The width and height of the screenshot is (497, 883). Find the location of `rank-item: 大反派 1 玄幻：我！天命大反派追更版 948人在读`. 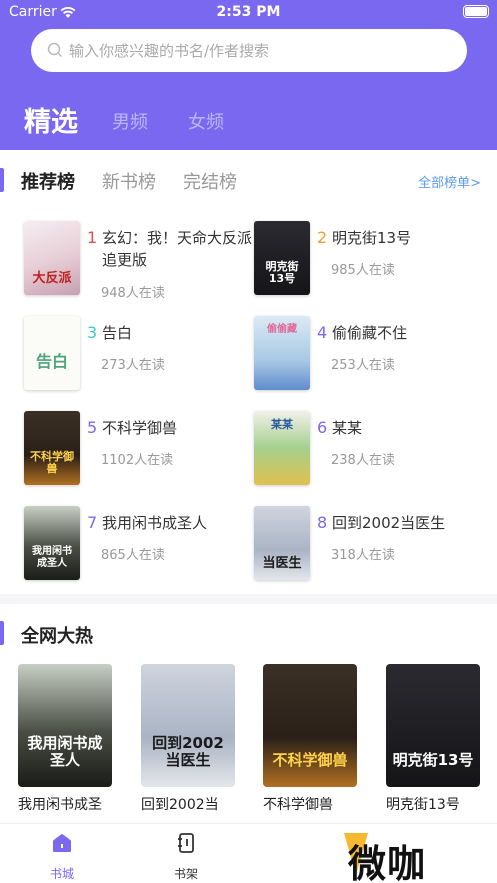

rank-item: 大反派 1 玄幻：我！天命大反派追更版 948人在读 is located at coordinates (139, 261).